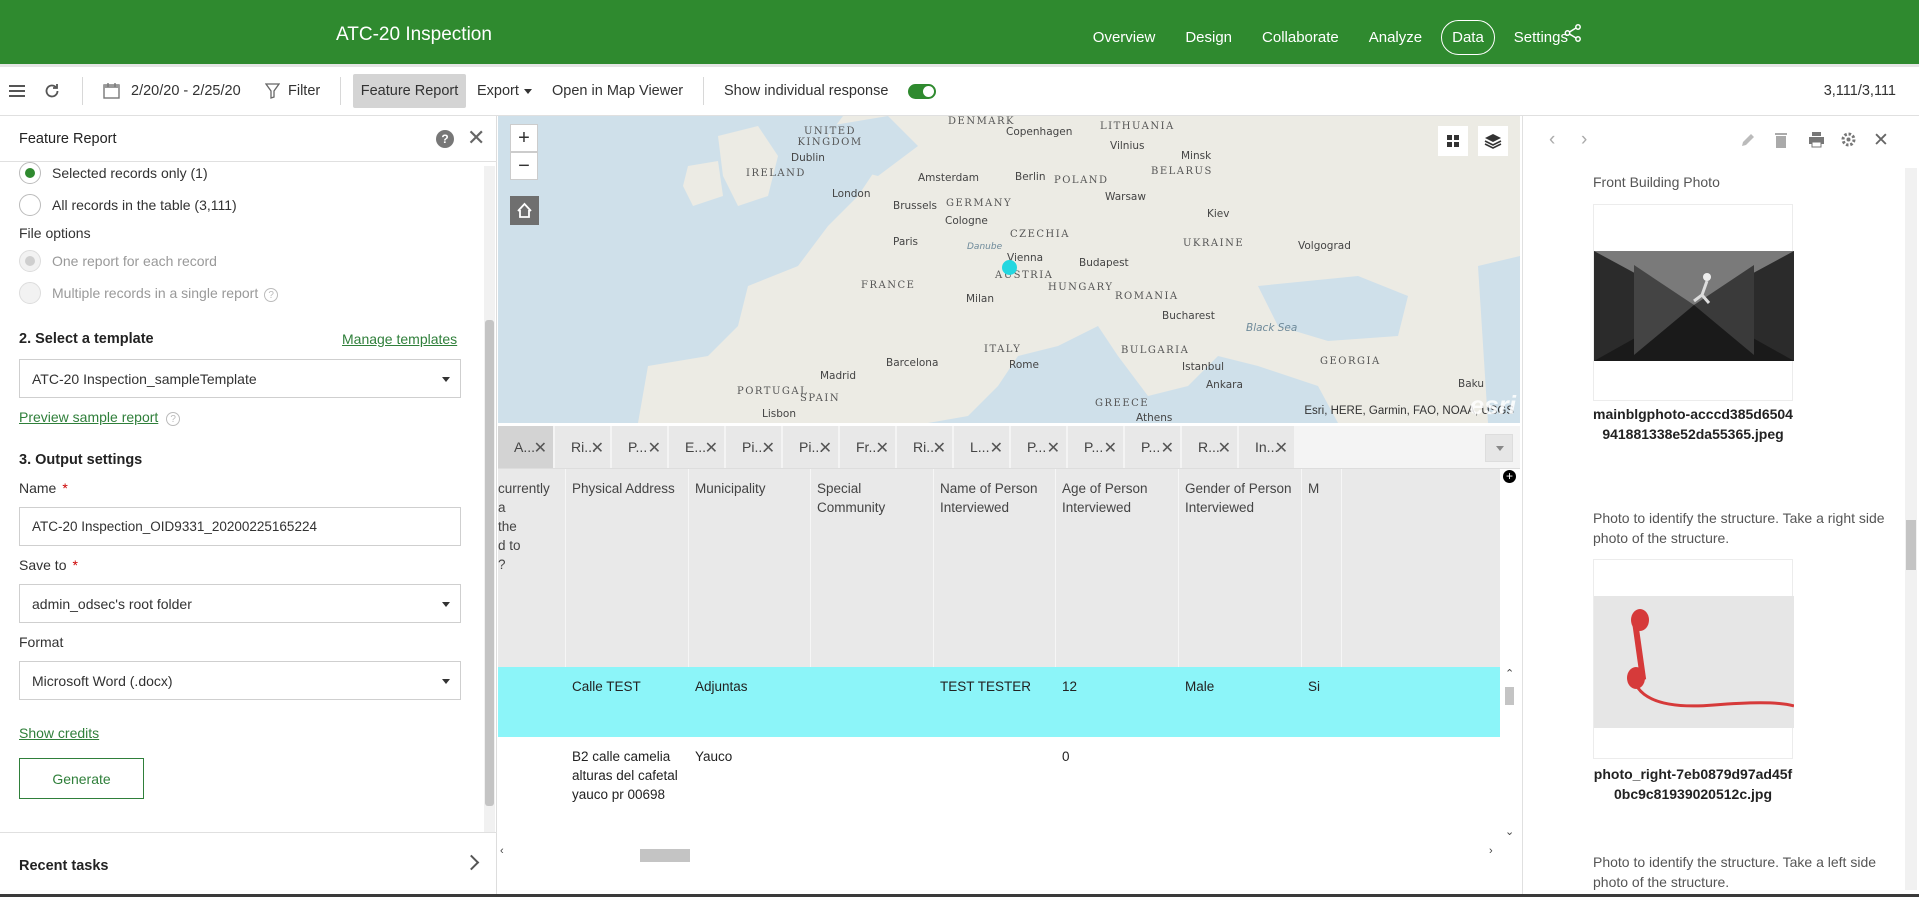 This screenshot has height=897, width=1919. What do you see at coordinates (30, 293) in the screenshot?
I see `radio-single-report` at bounding box center [30, 293].